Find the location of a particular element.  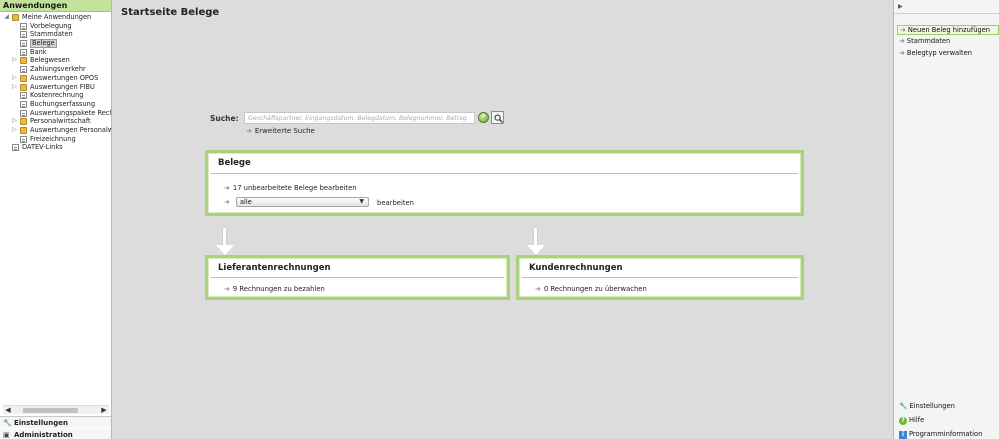

right-settings-label: Einstellungen is located at coordinates (932, 406).